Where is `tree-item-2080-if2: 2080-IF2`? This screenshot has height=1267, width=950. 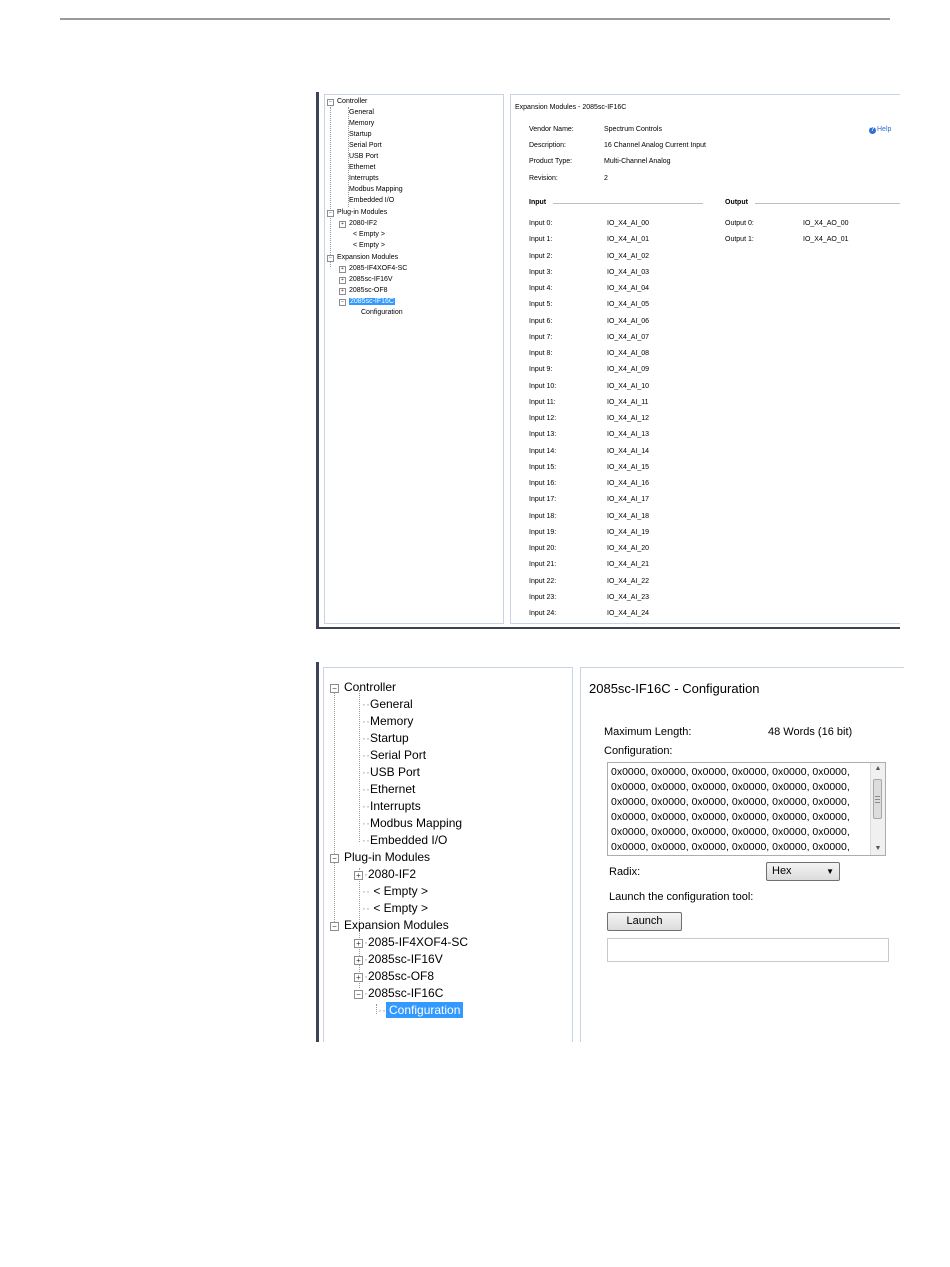 tree-item-2080-if2: 2080-IF2 is located at coordinates (363, 223).